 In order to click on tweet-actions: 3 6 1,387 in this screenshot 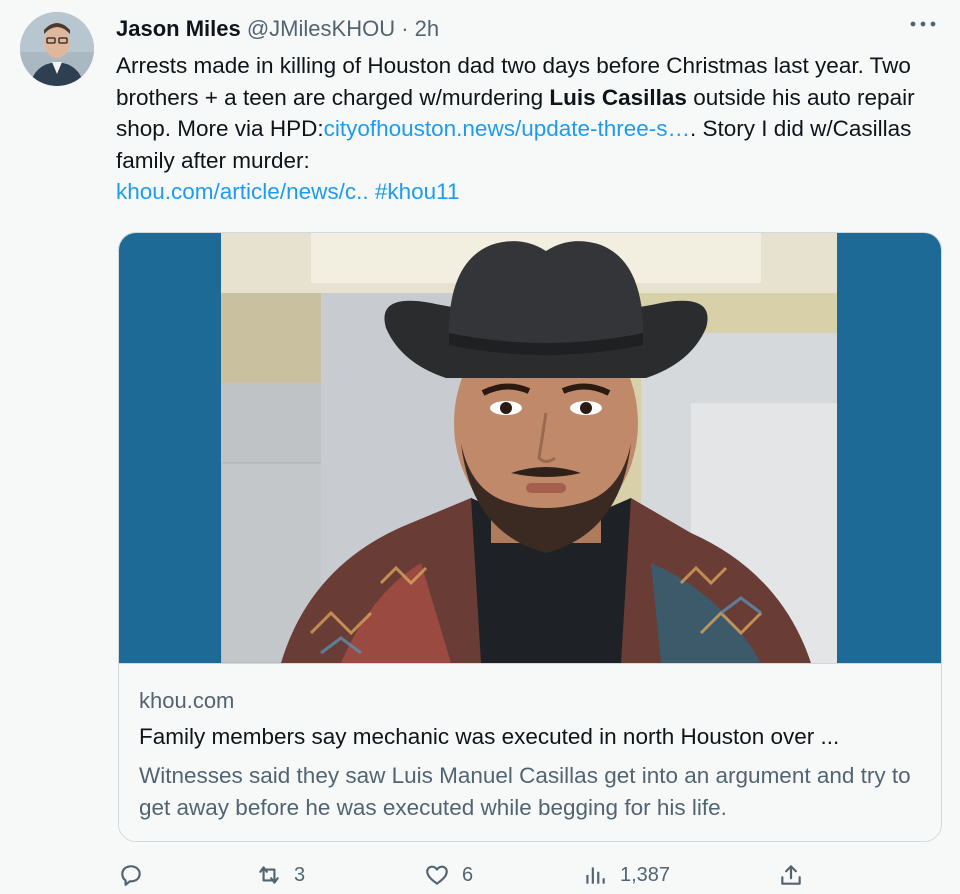, I will do `click(529, 877)`.